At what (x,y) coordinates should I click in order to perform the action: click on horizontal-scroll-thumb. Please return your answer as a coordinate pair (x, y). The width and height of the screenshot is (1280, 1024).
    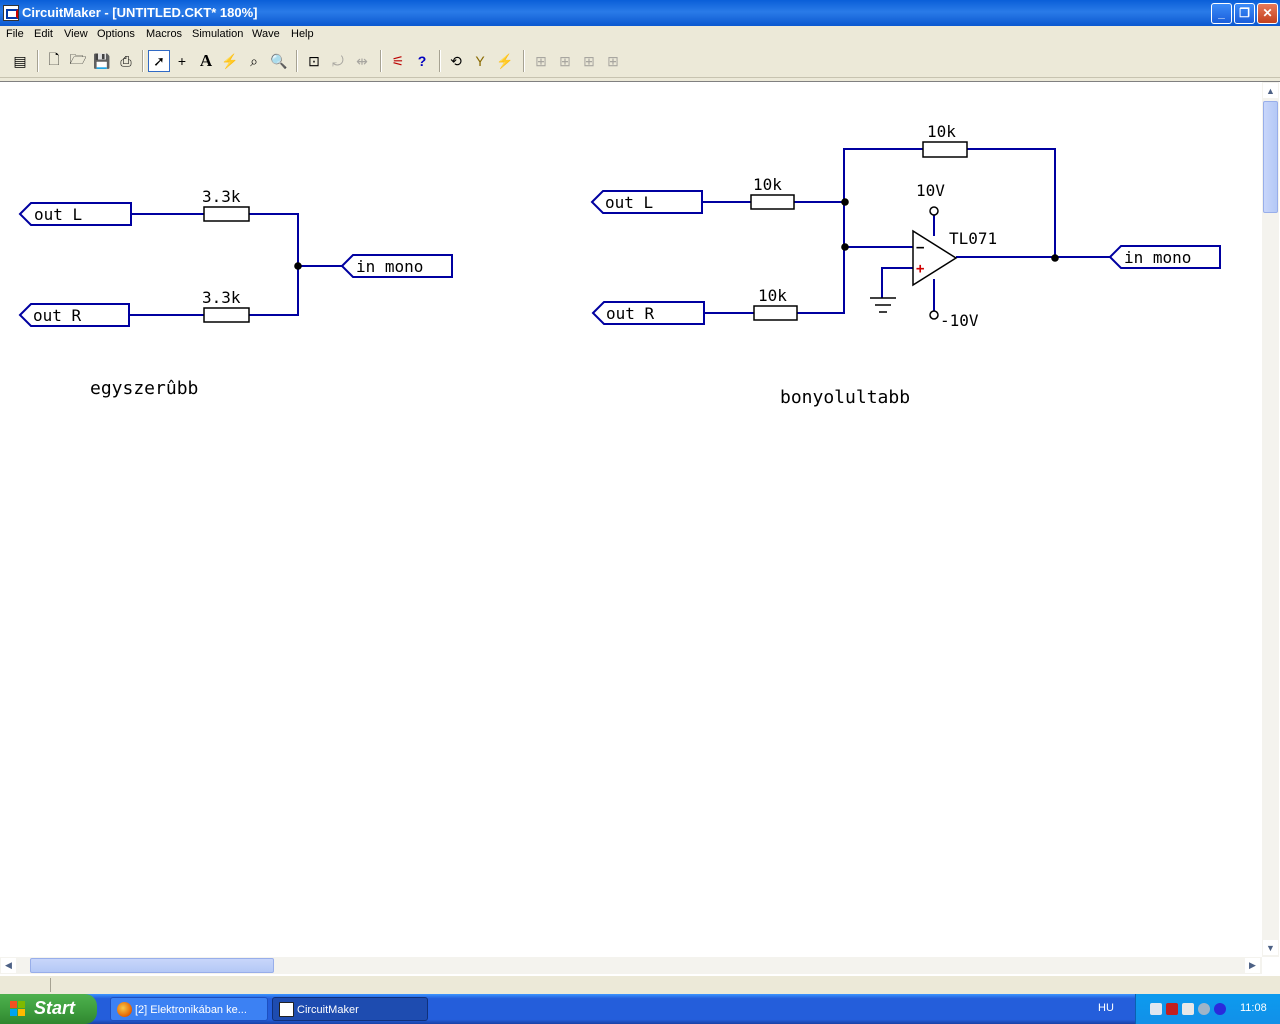
    Looking at the image, I should click on (152, 965).